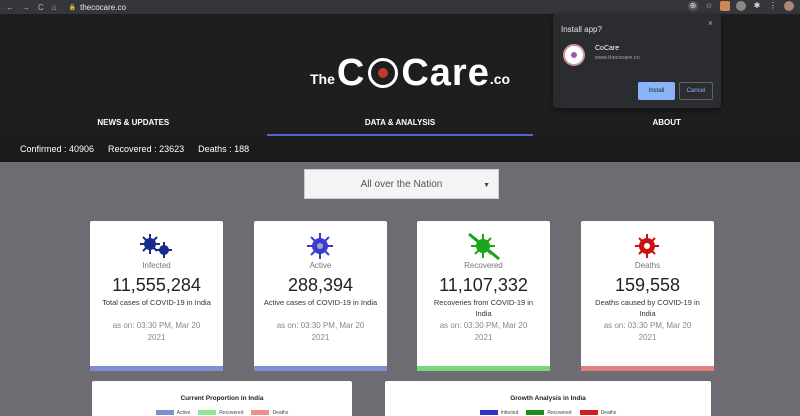 The width and height of the screenshot is (800, 416). Describe the element at coordinates (647, 285) in the screenshot. I see `card-value: 159,558` at that location.